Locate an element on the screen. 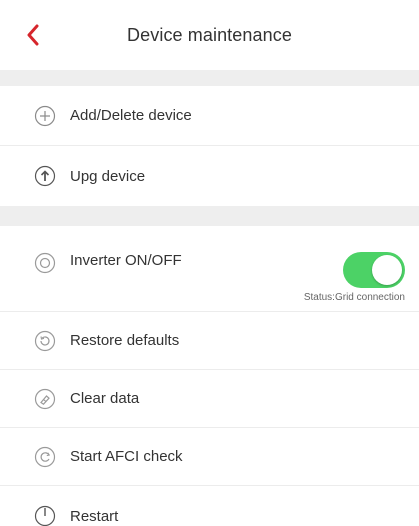 This screenshot has height=526, width=419. header-bar: Device maintenance is located at coordinates (209, 35).